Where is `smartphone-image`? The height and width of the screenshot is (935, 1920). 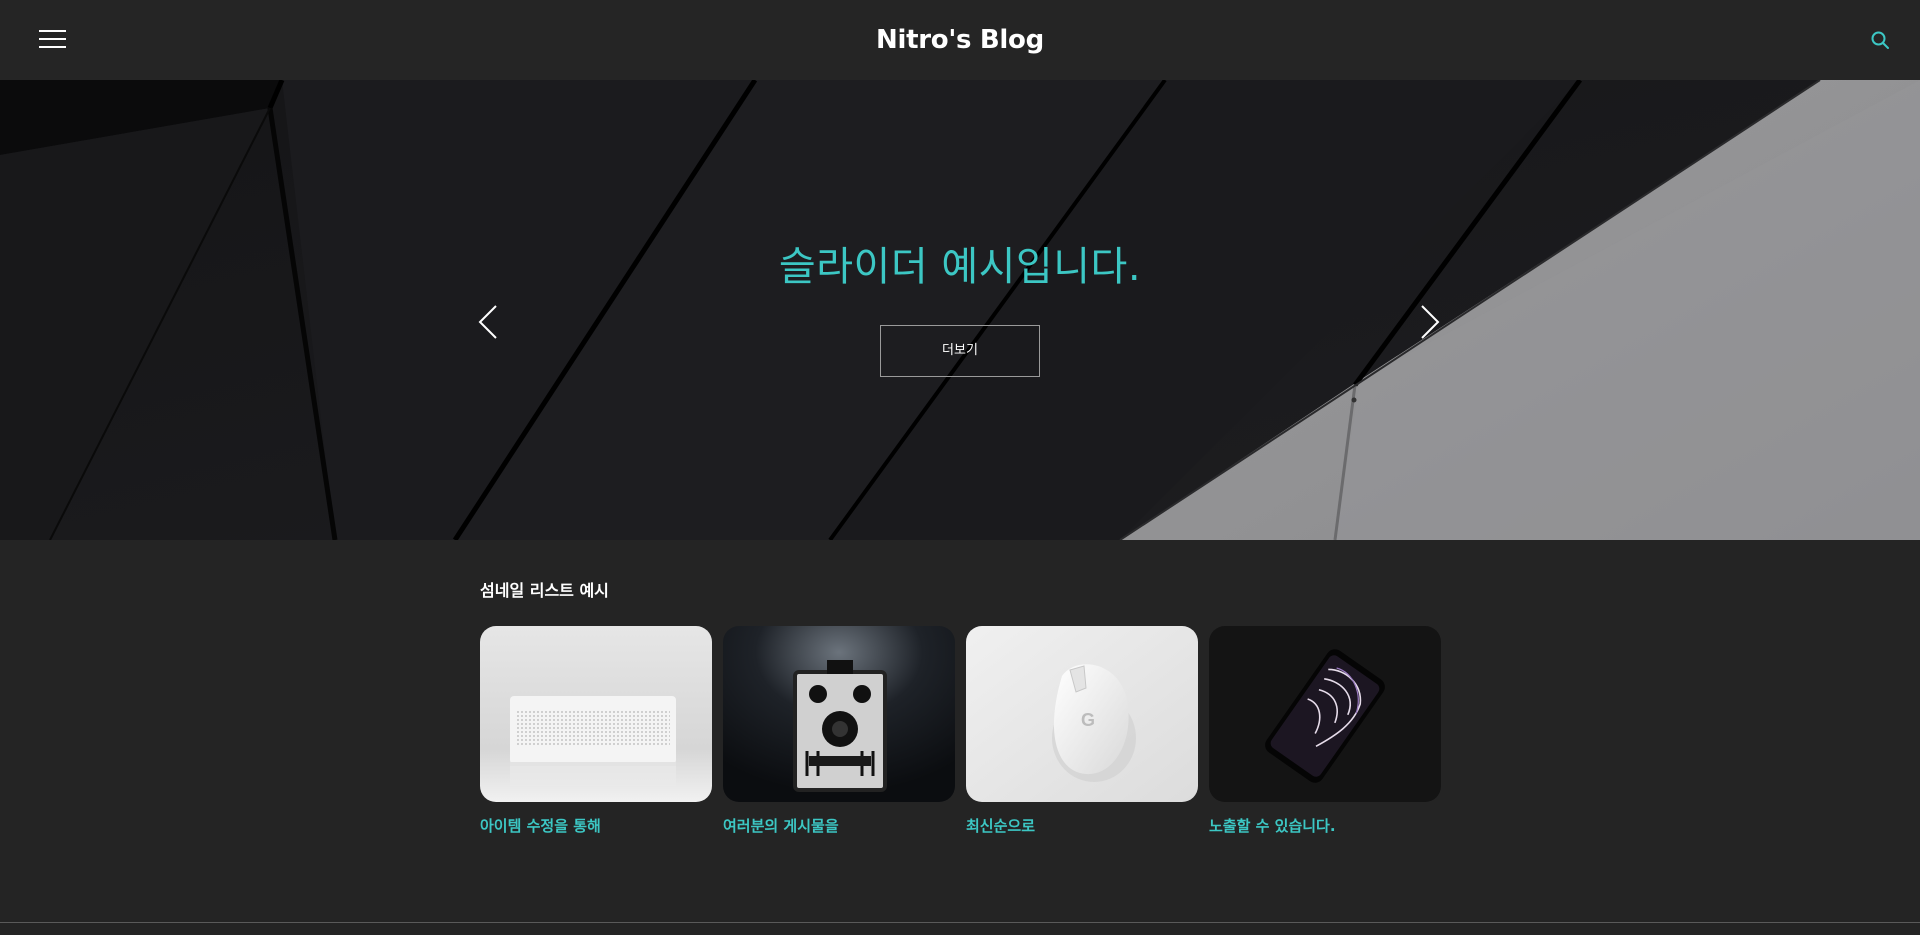 smartphone-image is located at coordinates (1325, 714).